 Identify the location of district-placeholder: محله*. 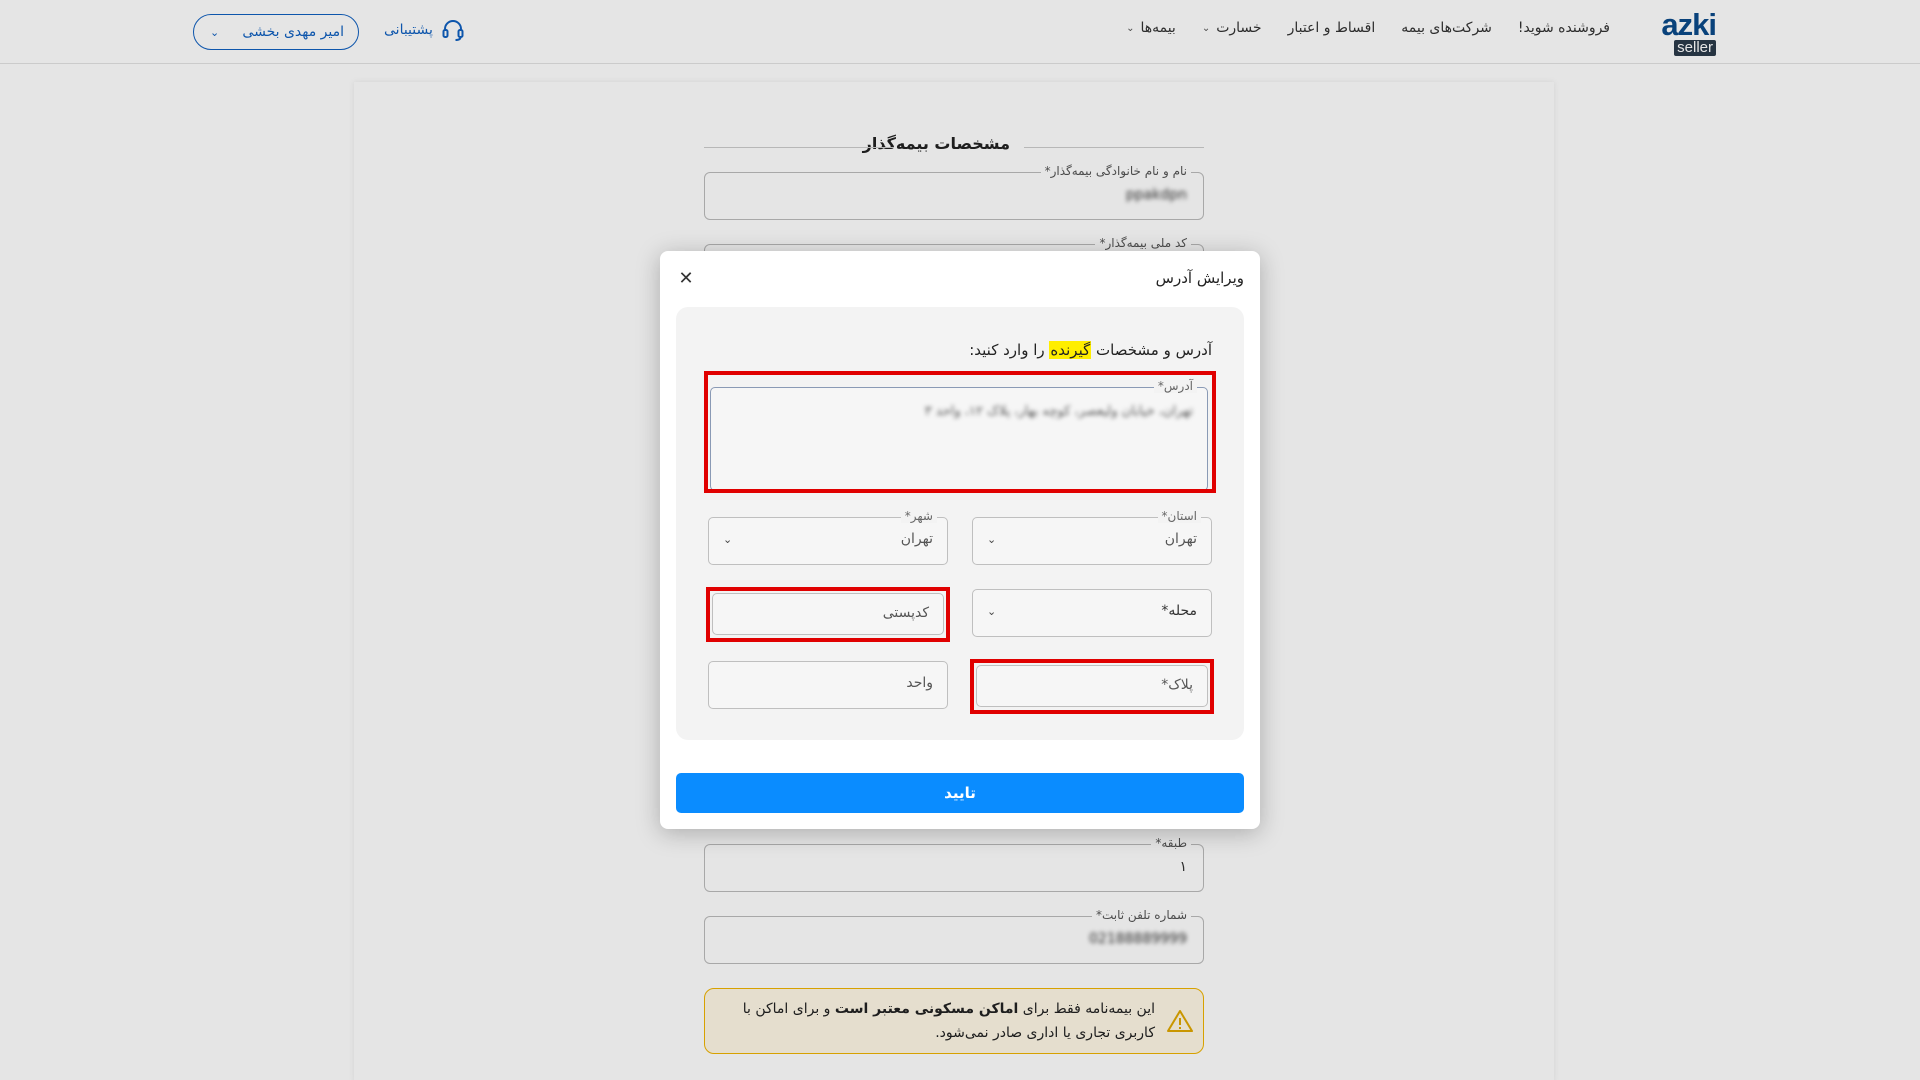
(1179, 611).